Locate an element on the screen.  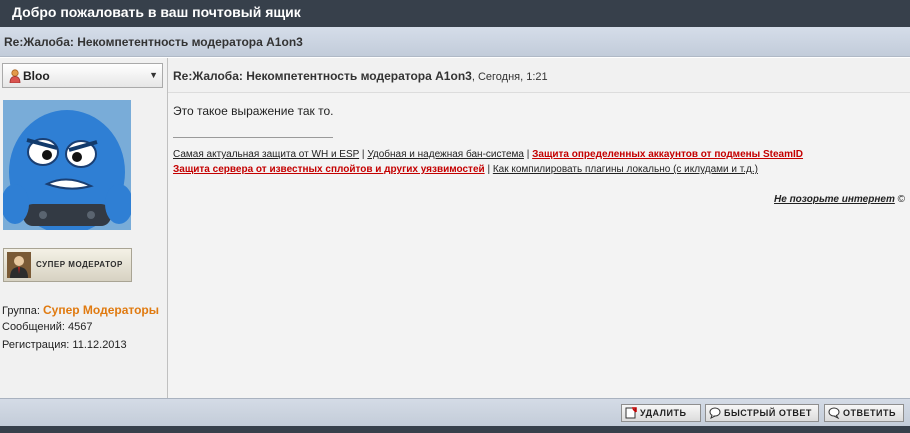
user-registration: Регистрация: 11.12.2013 is located at coordinates (64, 345).